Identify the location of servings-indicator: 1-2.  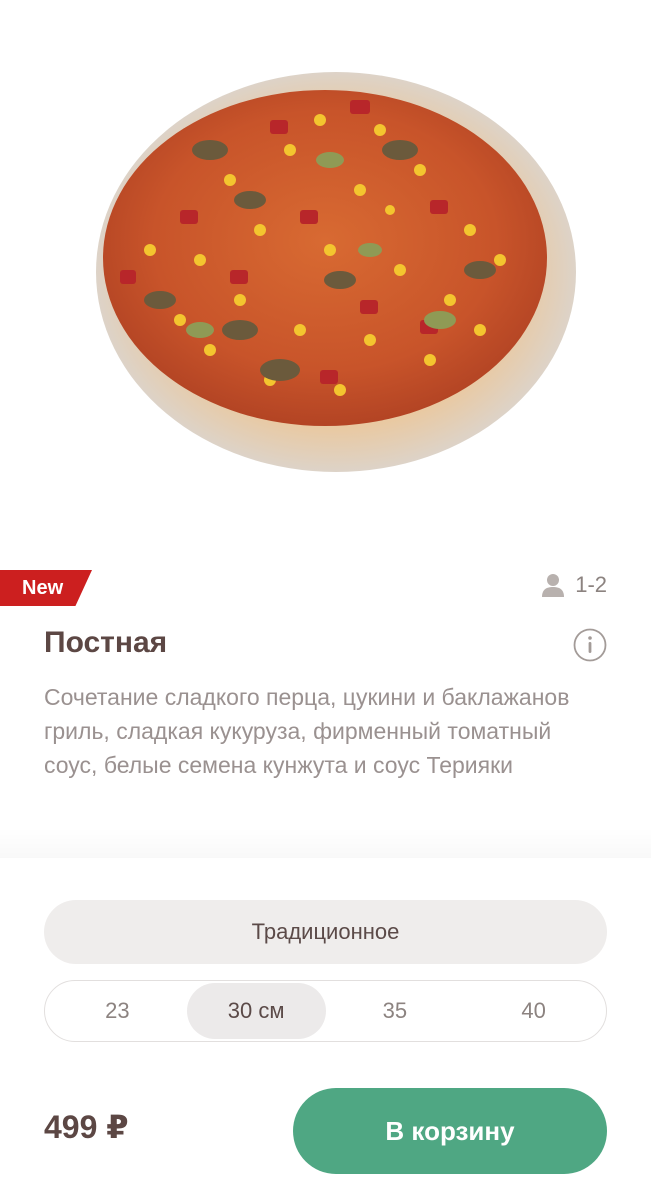
(574, 585).